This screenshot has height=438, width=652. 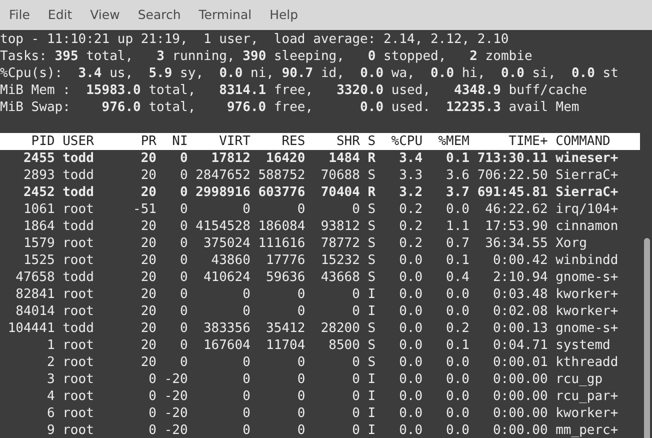 I want to click on table-cell-text: 46:22.62, so click(x=516, y=209).